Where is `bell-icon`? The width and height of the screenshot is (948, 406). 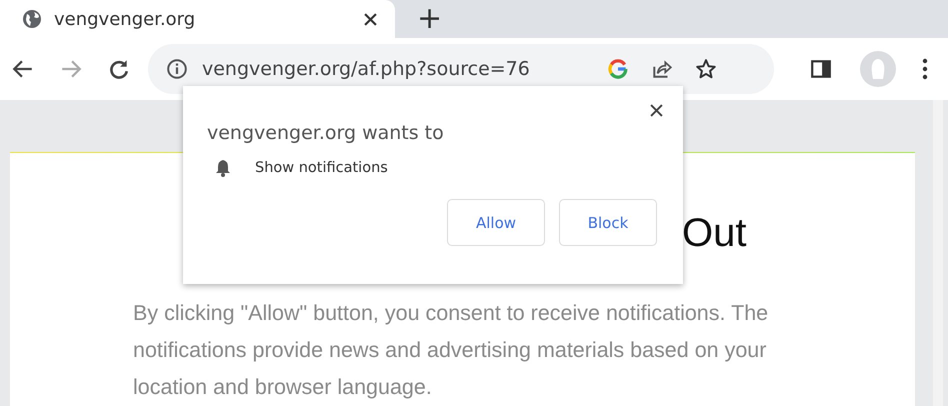 bell-icon is located at coordinates (223, 168).